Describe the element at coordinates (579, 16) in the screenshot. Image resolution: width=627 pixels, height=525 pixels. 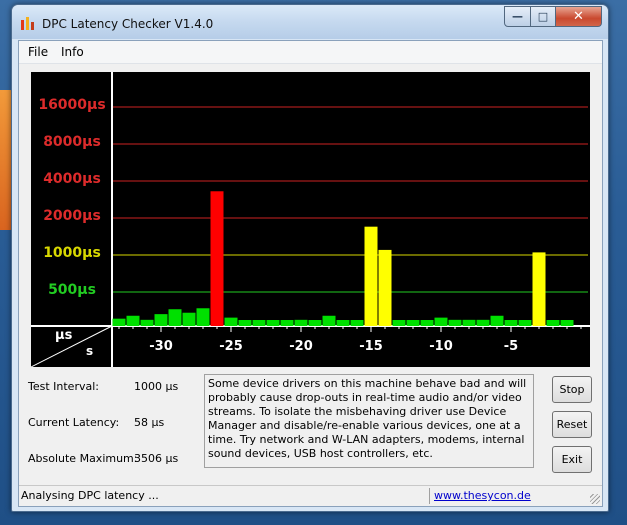
I see `close-button: ✕` at that location.